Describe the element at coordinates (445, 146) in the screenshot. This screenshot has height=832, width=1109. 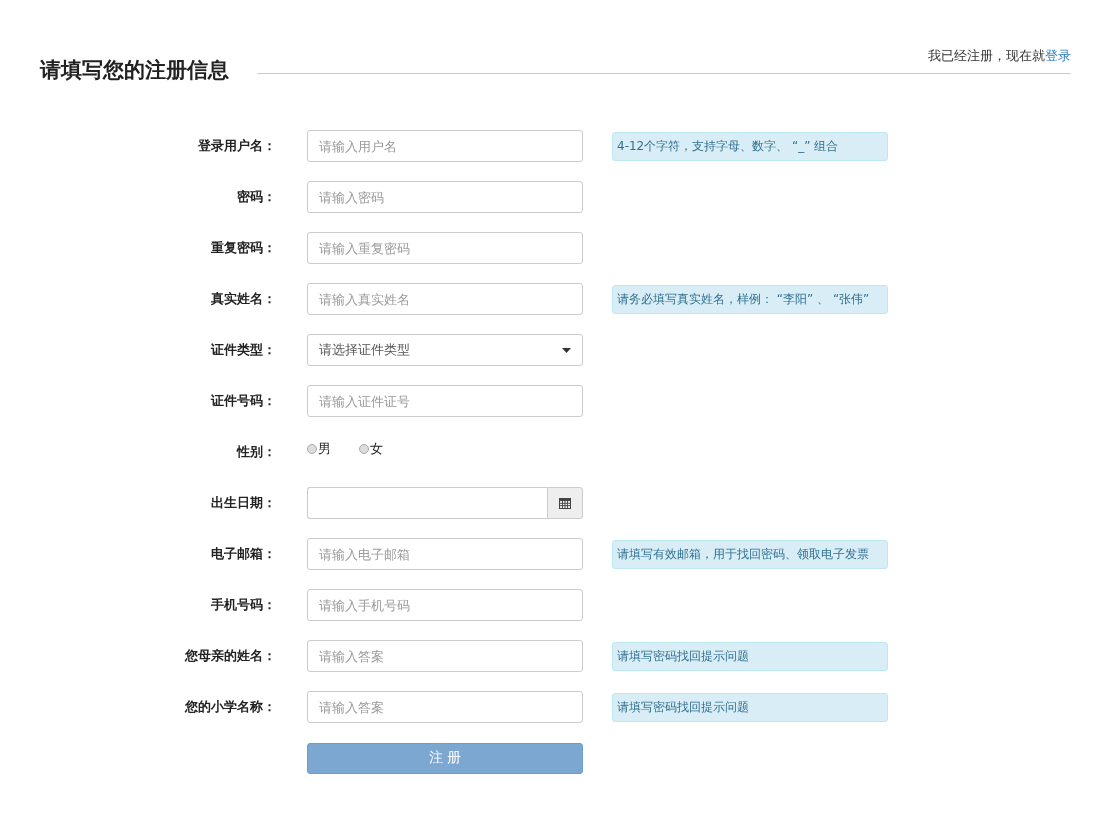
I see `text-field: 请输入用户名` at that location.